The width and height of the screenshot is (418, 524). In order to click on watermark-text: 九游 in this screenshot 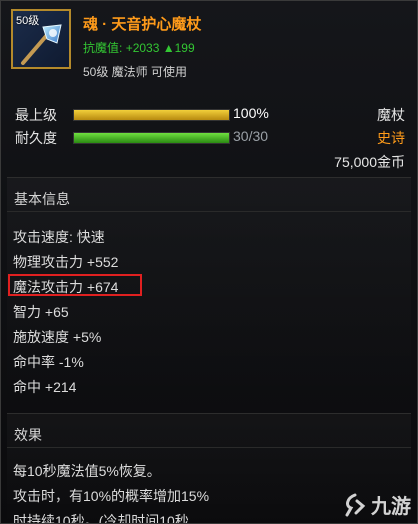, I will do `click(391, 507)`.